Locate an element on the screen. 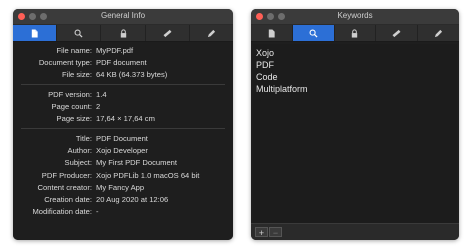 Image resolution: width=474 pixels, height=249 pixels. info-row: Subject: My First PDF Document is located at coordinates (123, 163).